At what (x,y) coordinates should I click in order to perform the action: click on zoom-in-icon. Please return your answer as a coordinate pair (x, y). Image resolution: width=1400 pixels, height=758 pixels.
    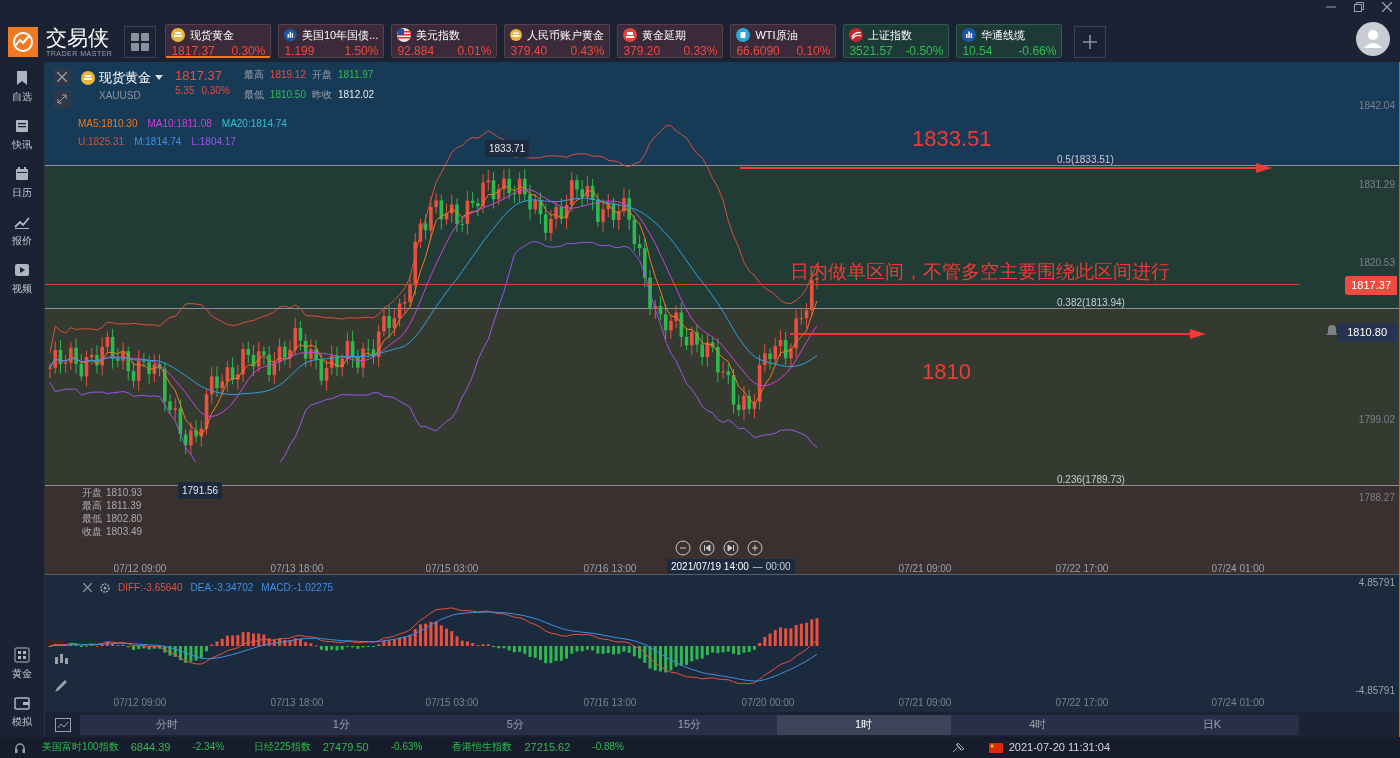
    Looking at the image, I should click on (755, 548).